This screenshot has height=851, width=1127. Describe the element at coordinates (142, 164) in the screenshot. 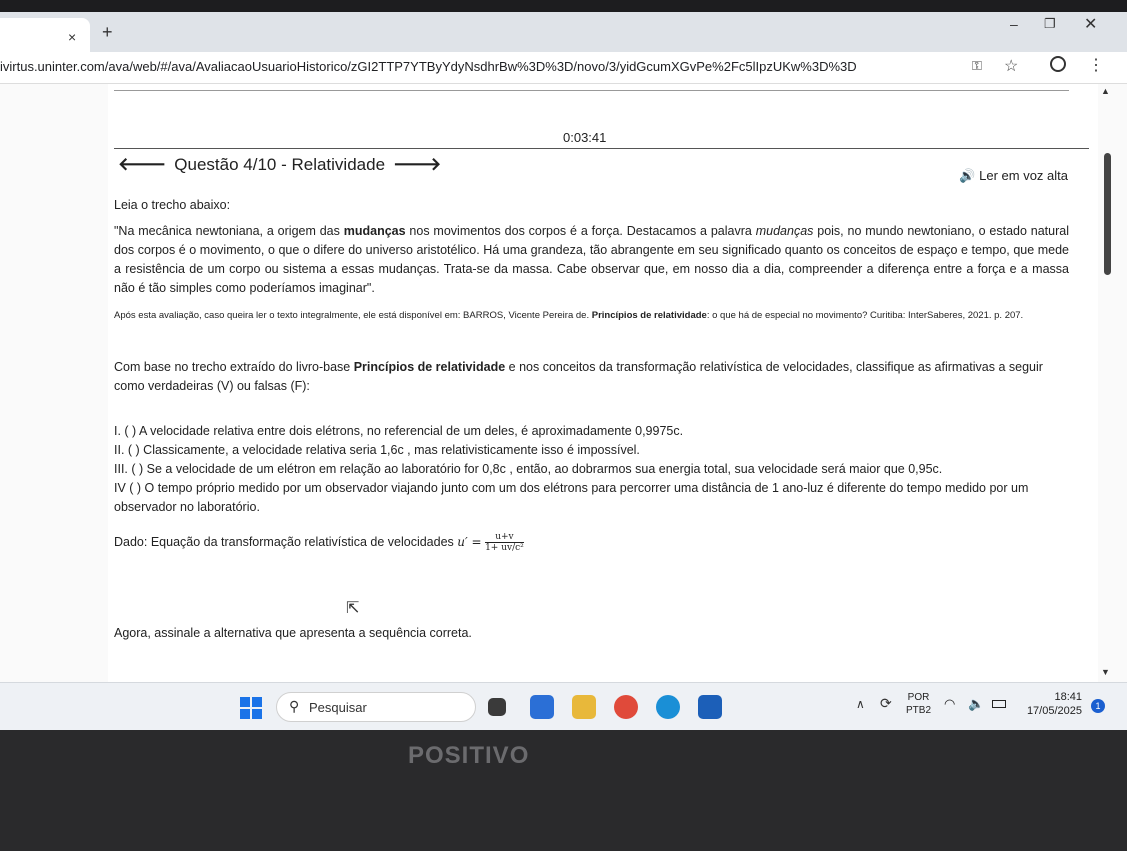

I see `prev-question-icon: 🡐` at that location.